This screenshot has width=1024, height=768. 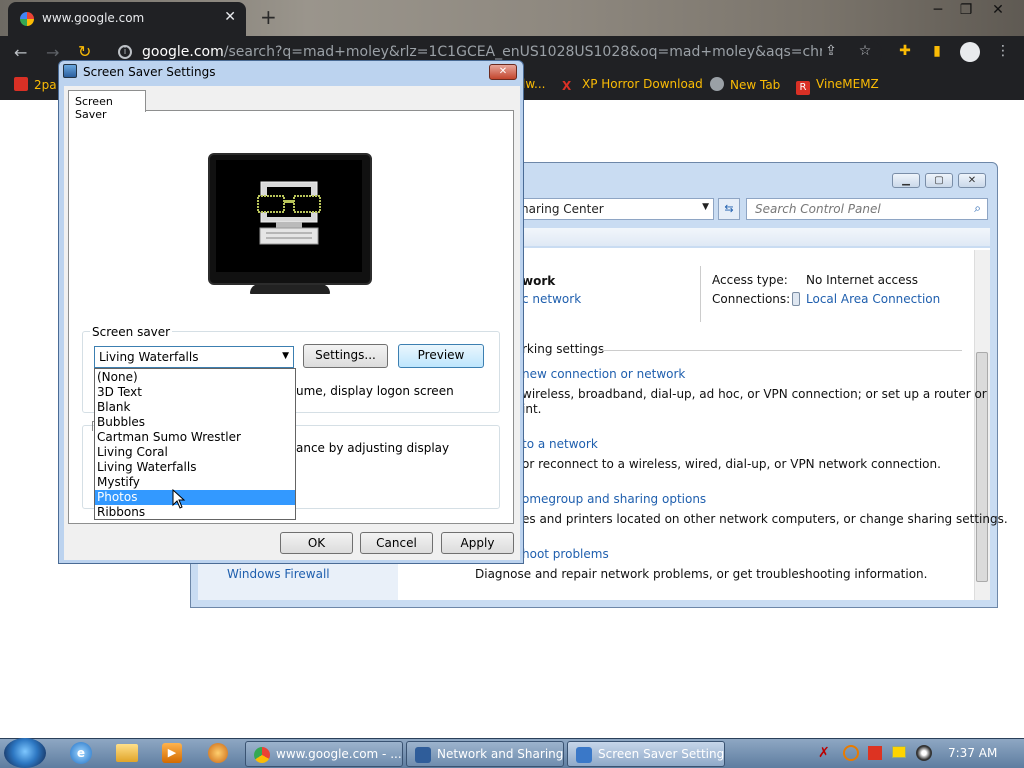 What do you see at coordinates (396, 543) in the screenshot?
I see `cancel-button: Cancel` at bounding box center [396, 543].